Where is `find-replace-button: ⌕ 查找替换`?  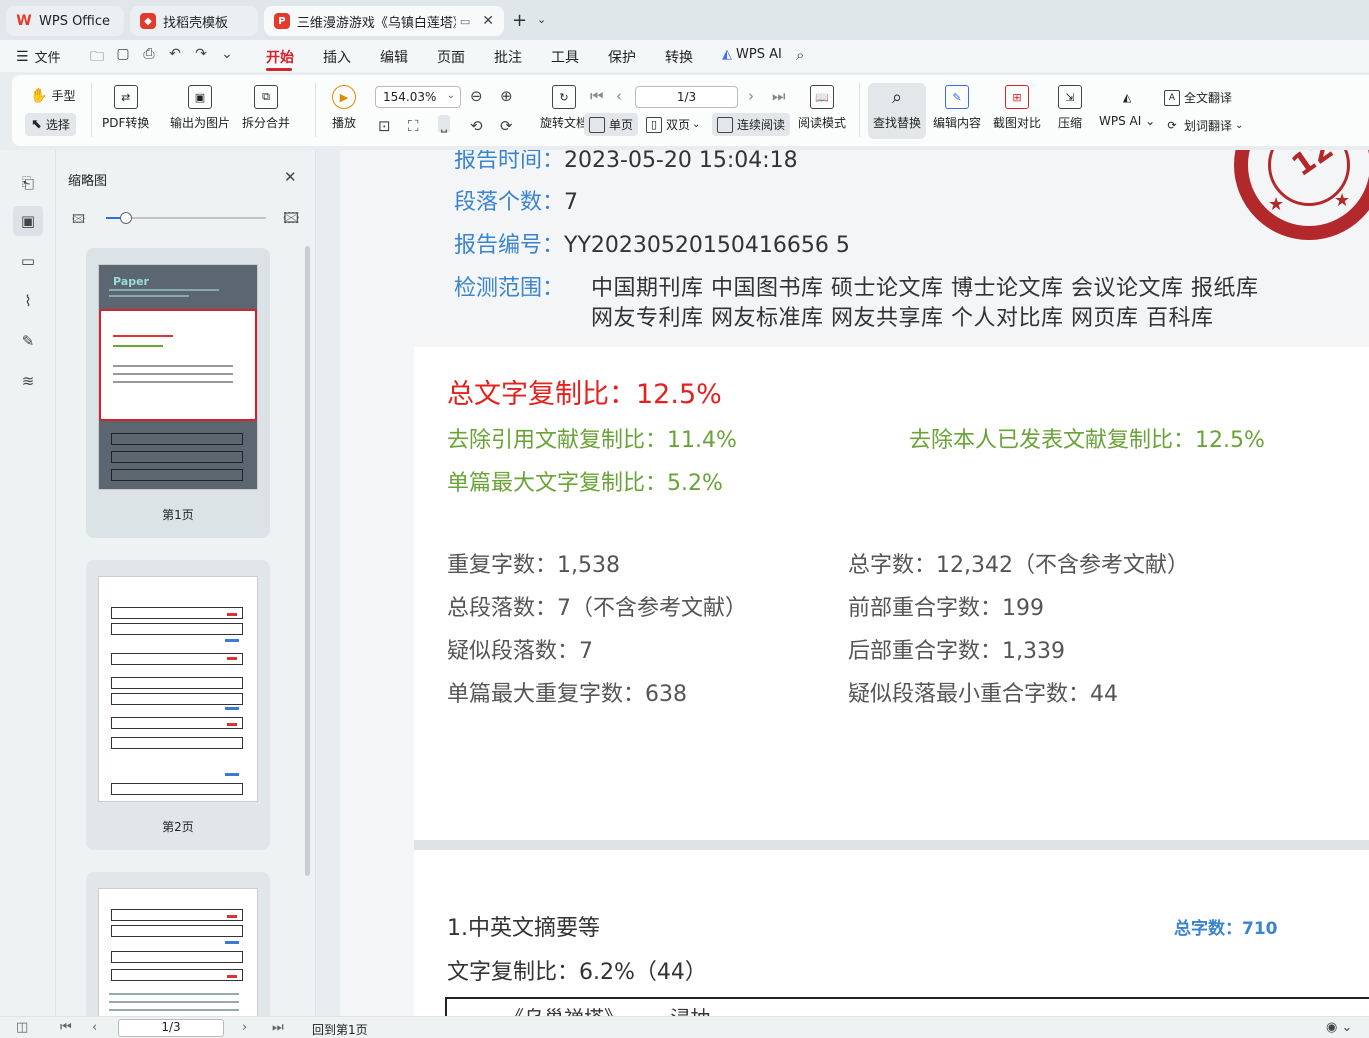 find-replace-button: ⌕ 查找替换 is located at coordinates (897, 108).